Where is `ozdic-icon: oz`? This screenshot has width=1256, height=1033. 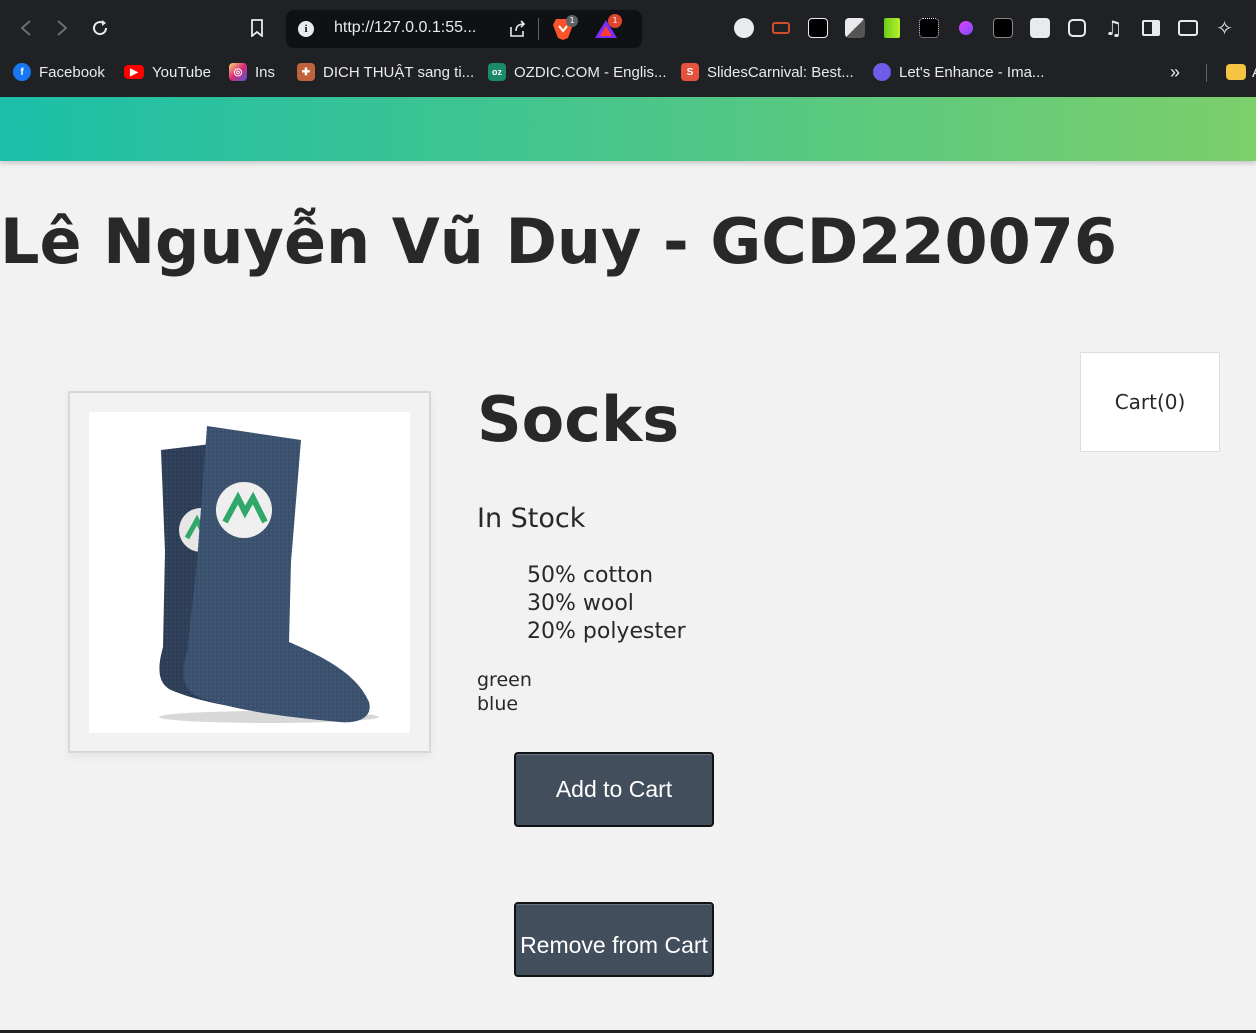
ozdic-icon: oz is located at coordinates (497, 72).